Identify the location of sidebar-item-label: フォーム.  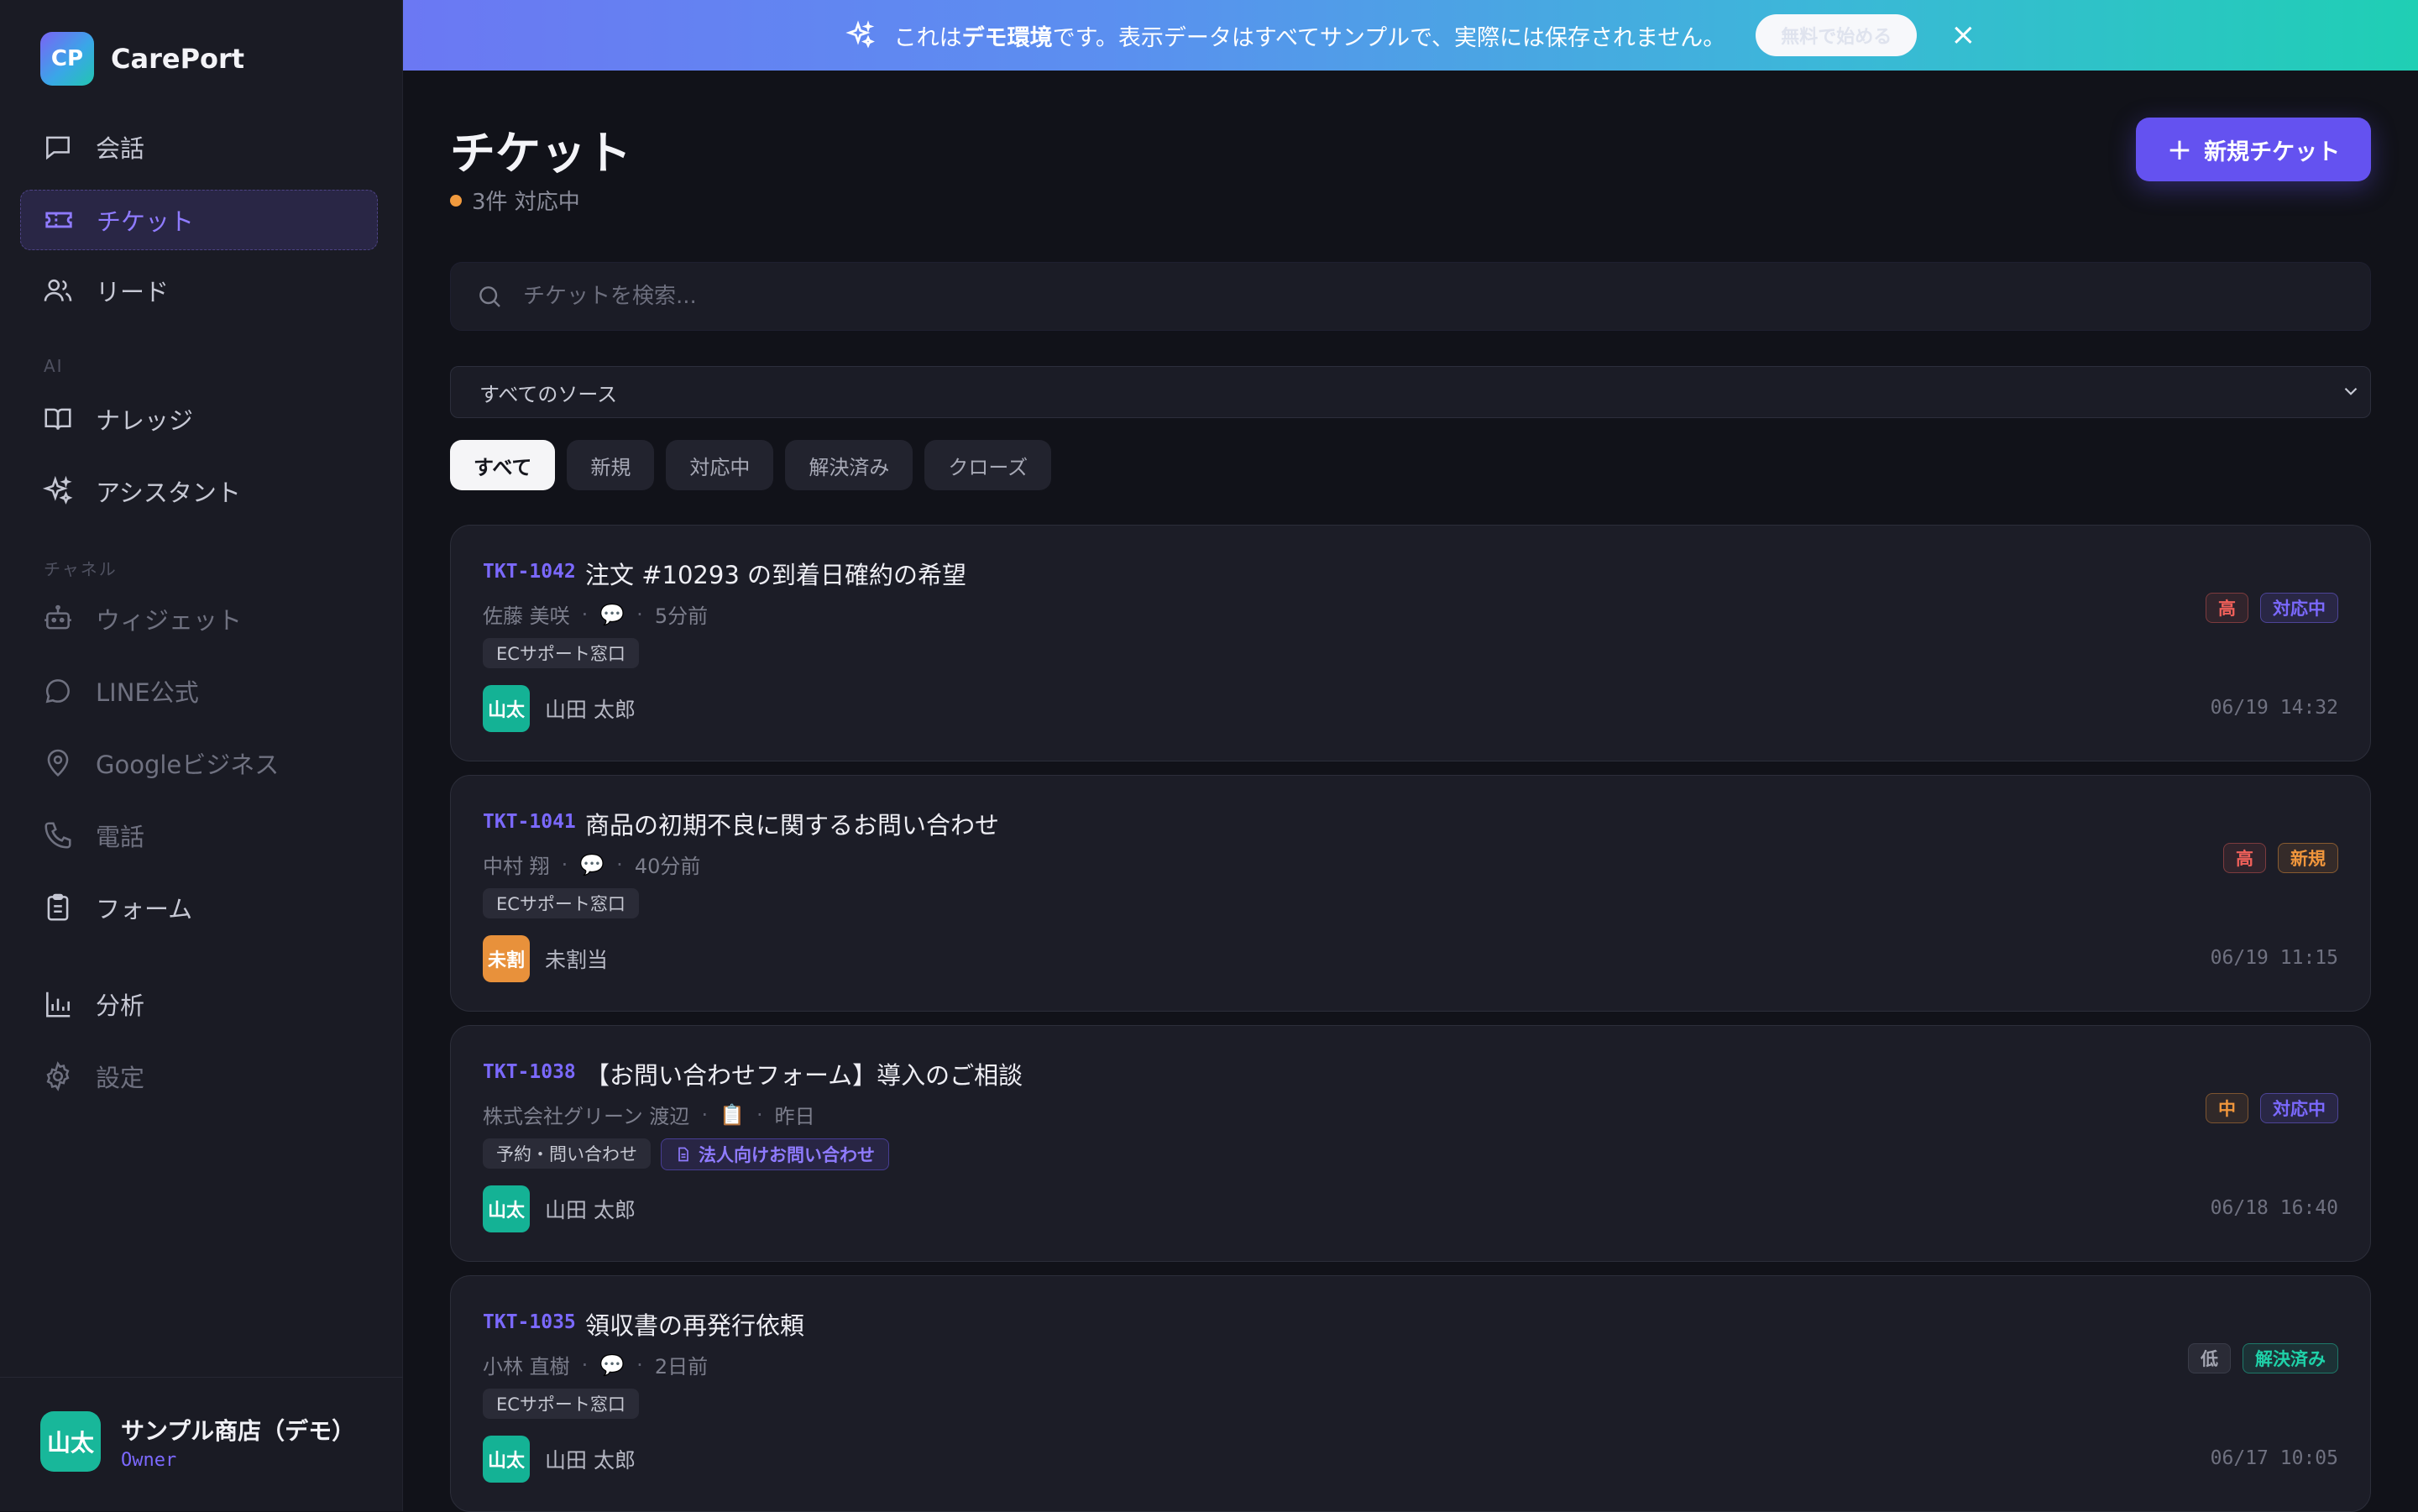
(144, 909).